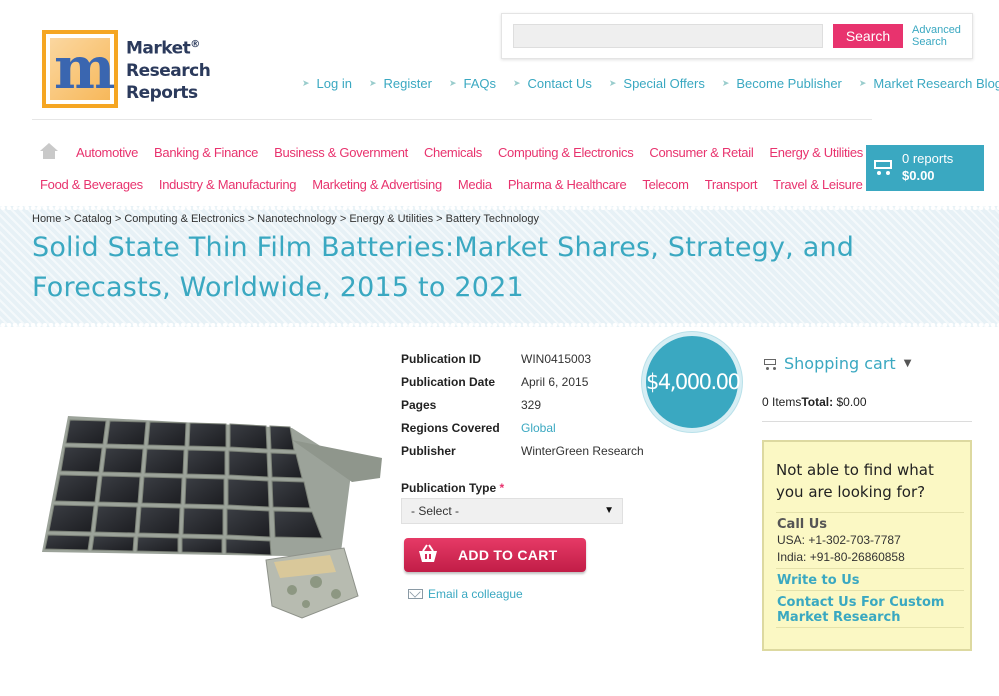 The height and width of the screenshot is (696, 999). I want to click on call-us-heading: Call Us, so click(802, 524).